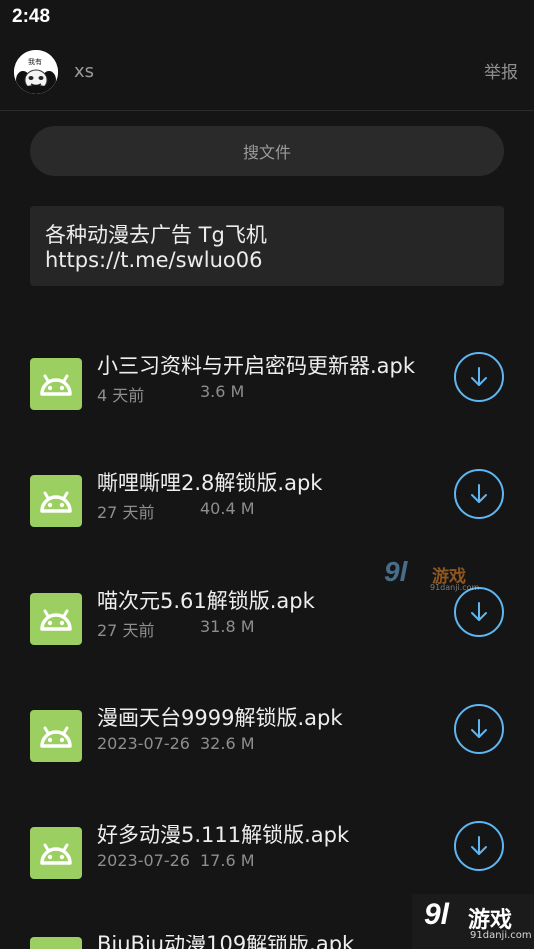 The width and height of the screenshot is (534, 949). What do you see at coordinates (227, 508) in the screenshot?
I see `file-size: 40.4 M` at bounding box center [227, 508].